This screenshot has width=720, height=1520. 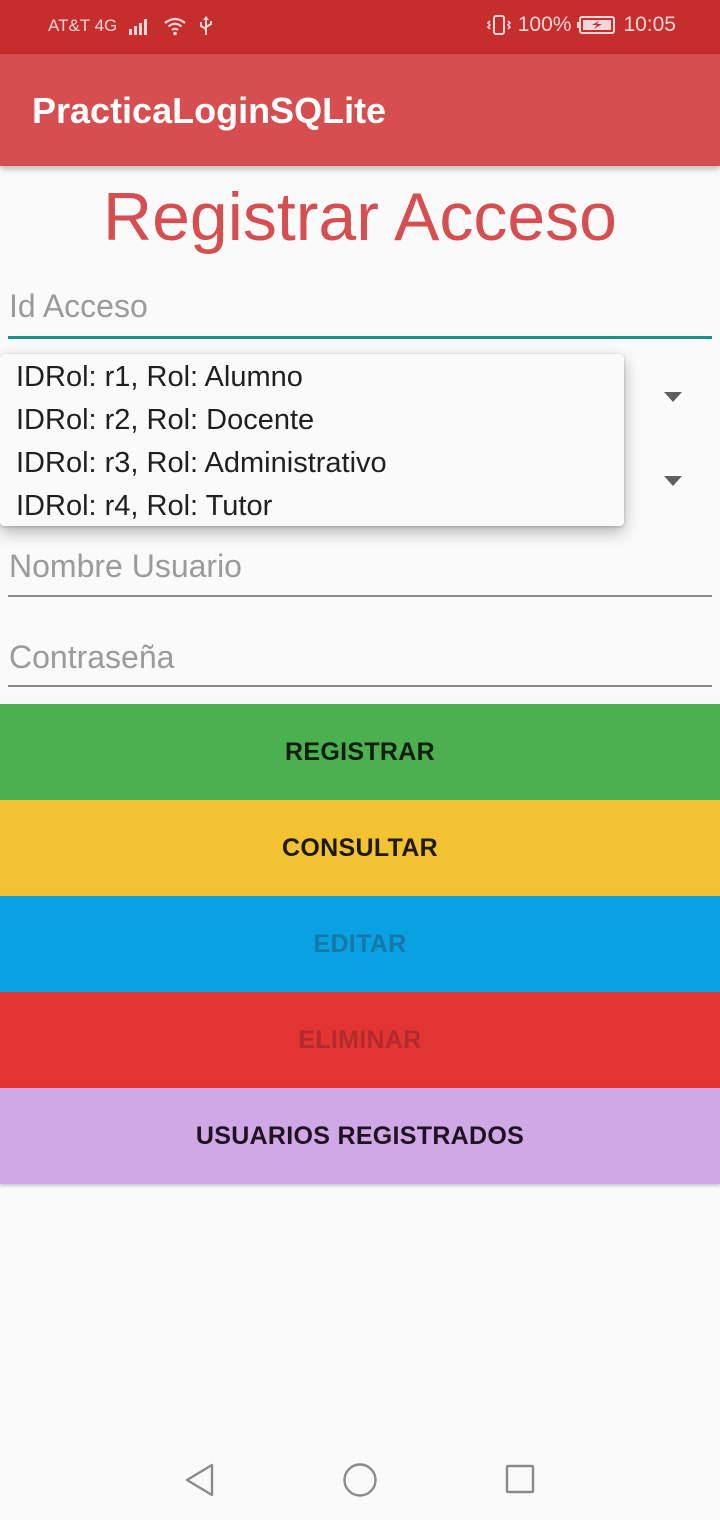 I want to click on eliminar-button: ELIMINAR, so click(x=360, y=1040).